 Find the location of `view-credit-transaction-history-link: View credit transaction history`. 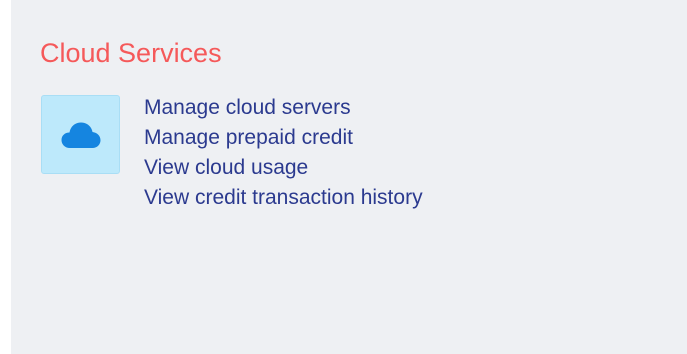

view-credit-transaction-history-link: View credit transaction history is located at coordinates (283, 197).